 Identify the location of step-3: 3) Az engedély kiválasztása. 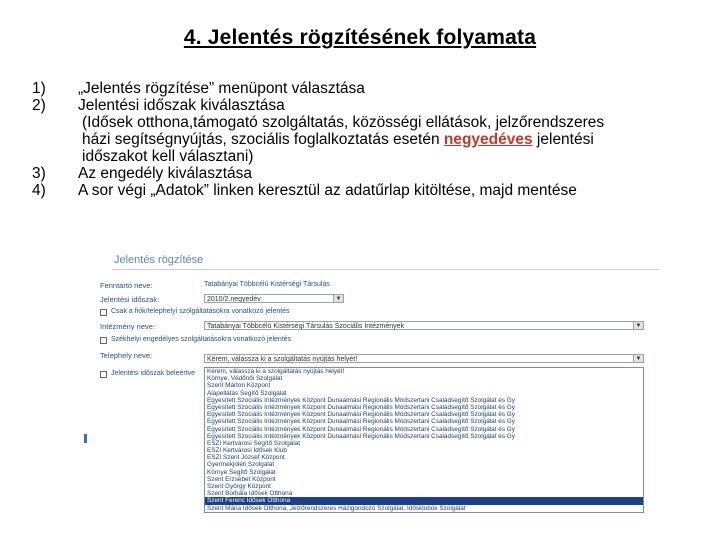
(367, 173).